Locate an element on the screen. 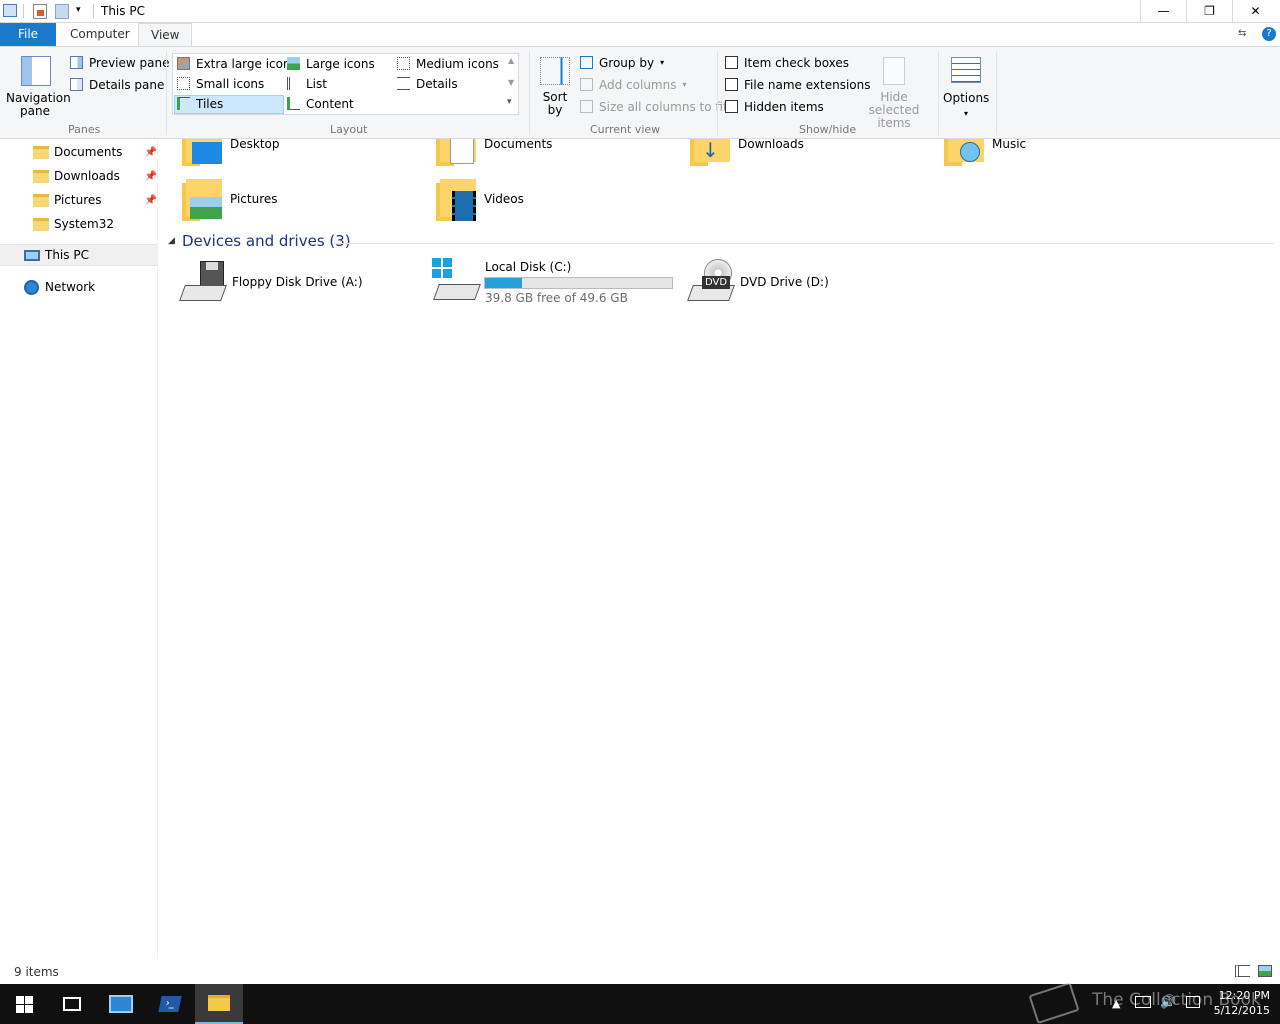 Image resolution: width=1280 pixels, height=1024 pixels. layout-scroll-up: ▲ is located at coordinates (511, 60).